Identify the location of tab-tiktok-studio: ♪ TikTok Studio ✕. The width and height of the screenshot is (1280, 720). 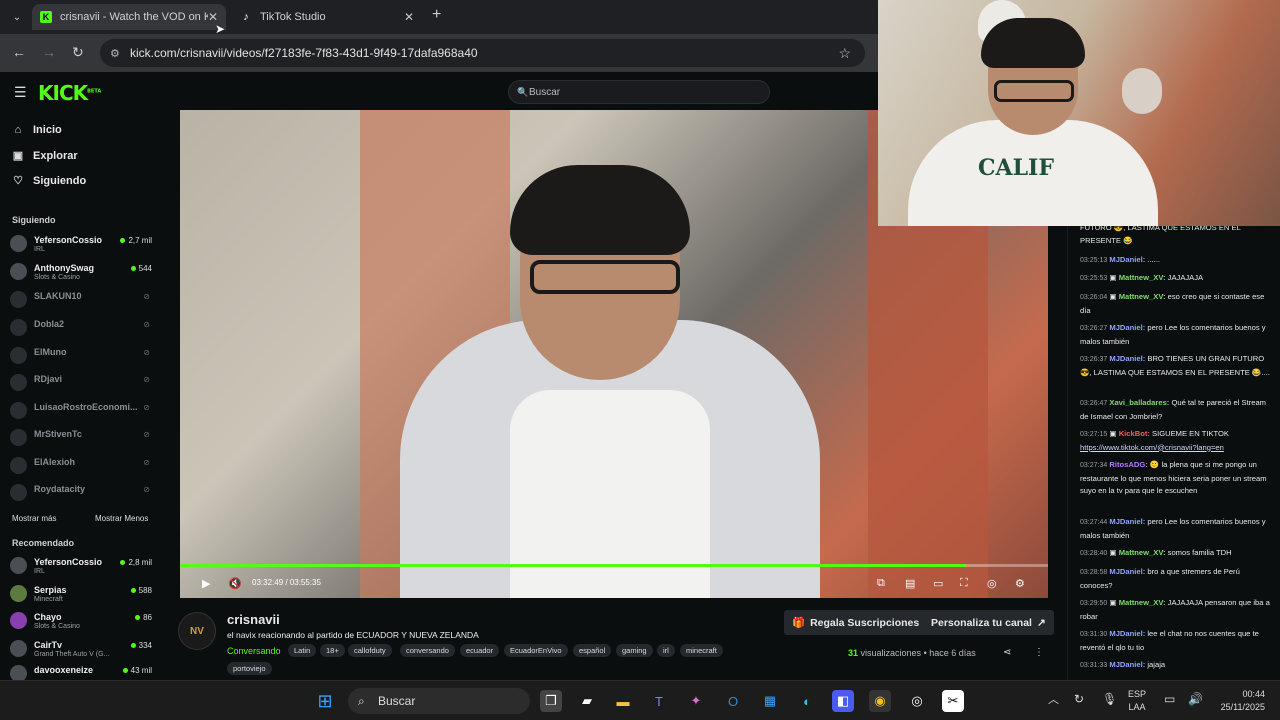
(327, 17).